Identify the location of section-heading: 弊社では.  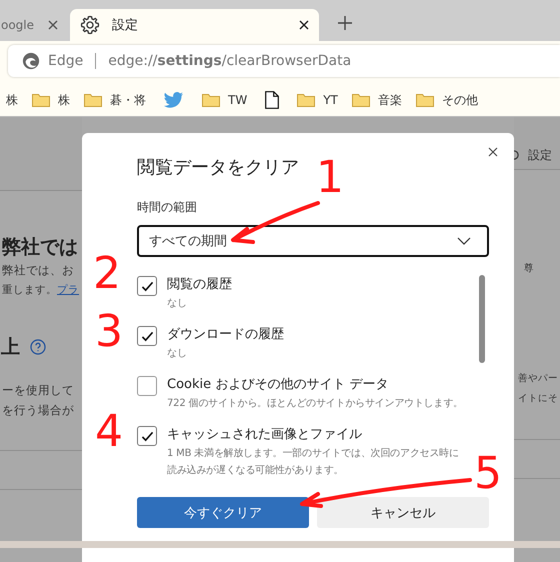
(40, 247).